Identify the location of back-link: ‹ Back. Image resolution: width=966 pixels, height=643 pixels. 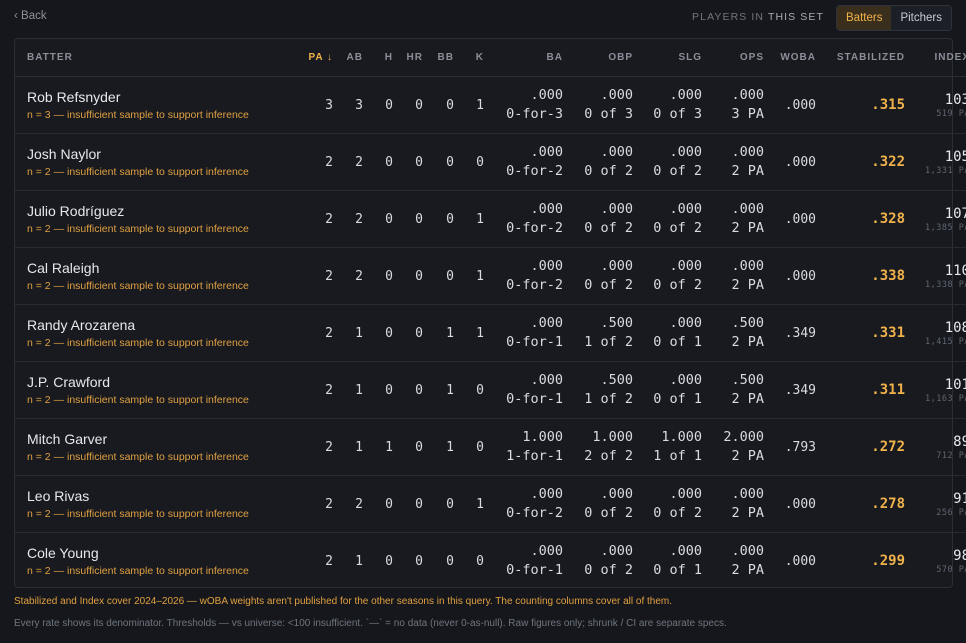
(30, 16).